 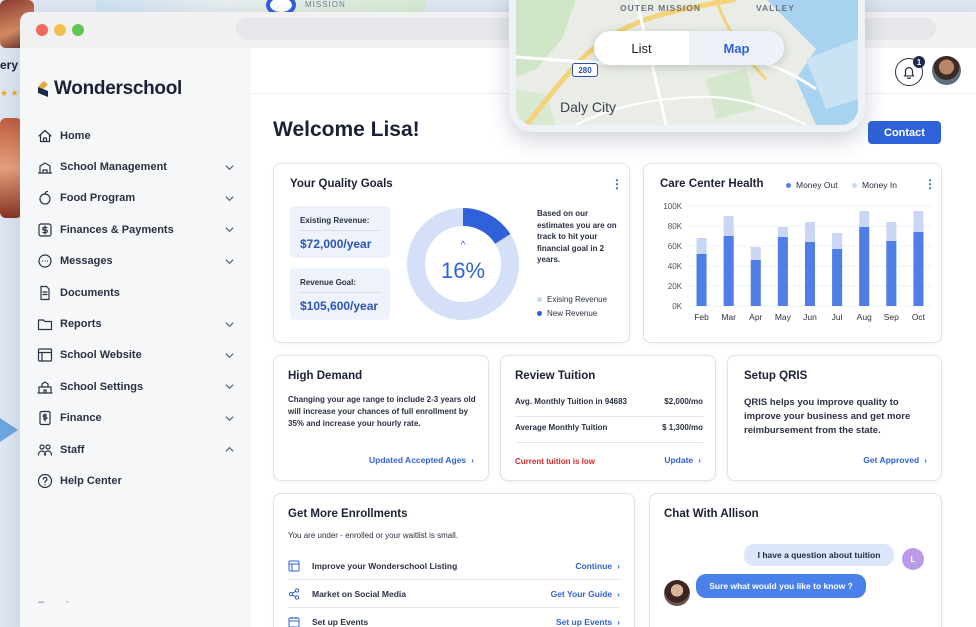 I want to click on help-icon, so click(x=45, y=481).